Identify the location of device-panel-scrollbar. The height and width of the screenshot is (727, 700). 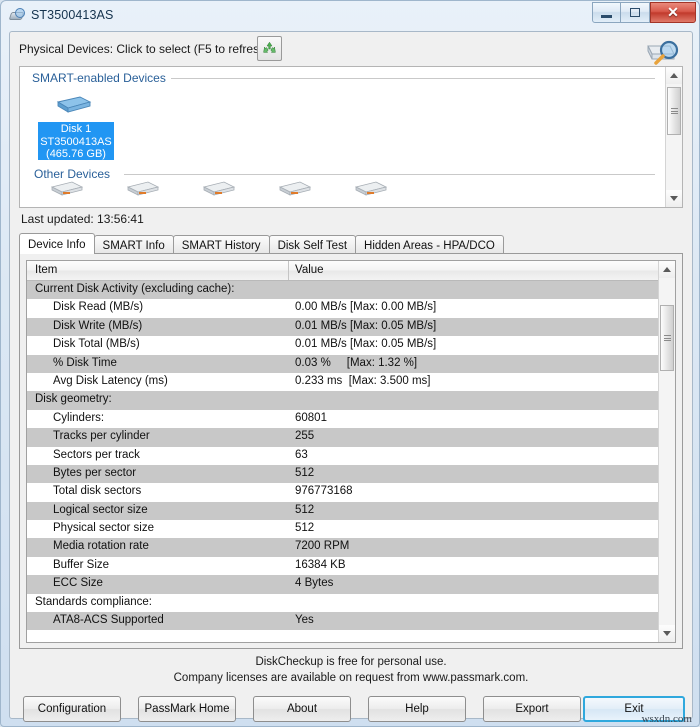
(673, 137).